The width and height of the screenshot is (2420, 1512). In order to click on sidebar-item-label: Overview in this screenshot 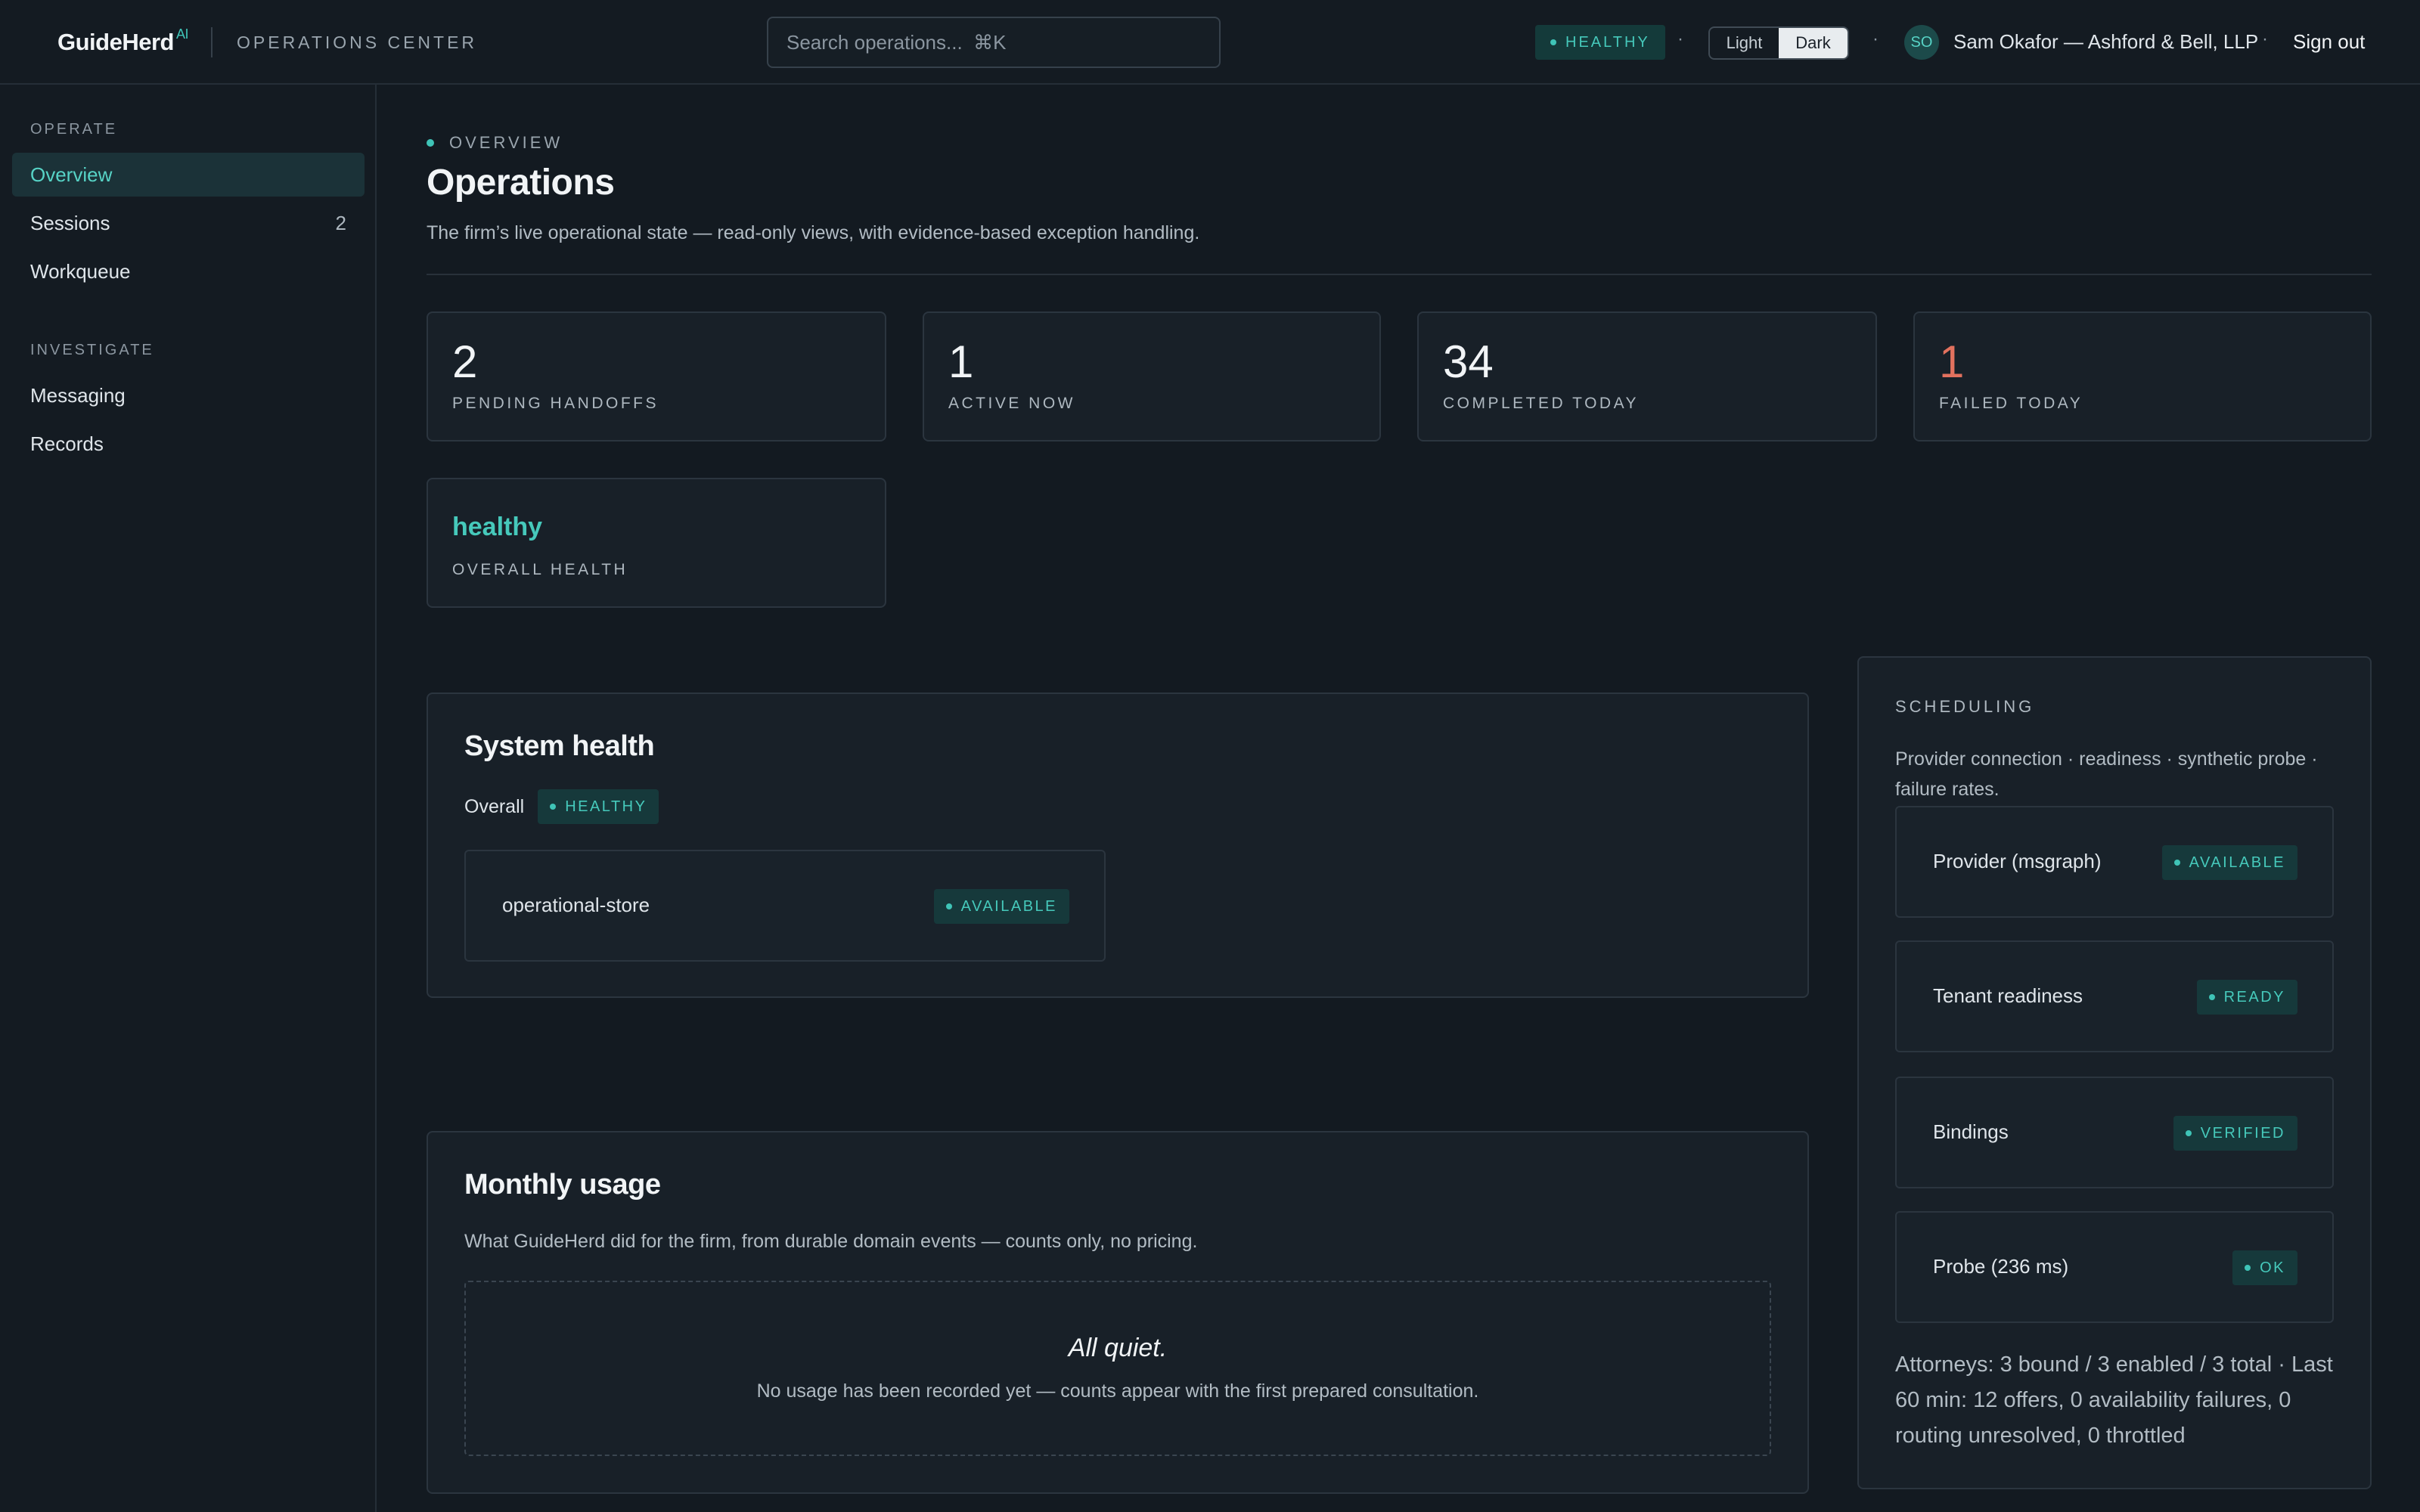, I will do `click(71, 174)`.